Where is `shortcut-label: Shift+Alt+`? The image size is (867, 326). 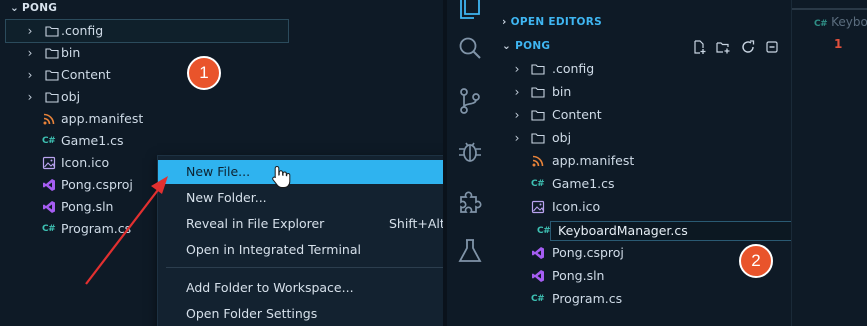 shortcut-label: Shift+Alt+ is located at coordinates (416, 223).